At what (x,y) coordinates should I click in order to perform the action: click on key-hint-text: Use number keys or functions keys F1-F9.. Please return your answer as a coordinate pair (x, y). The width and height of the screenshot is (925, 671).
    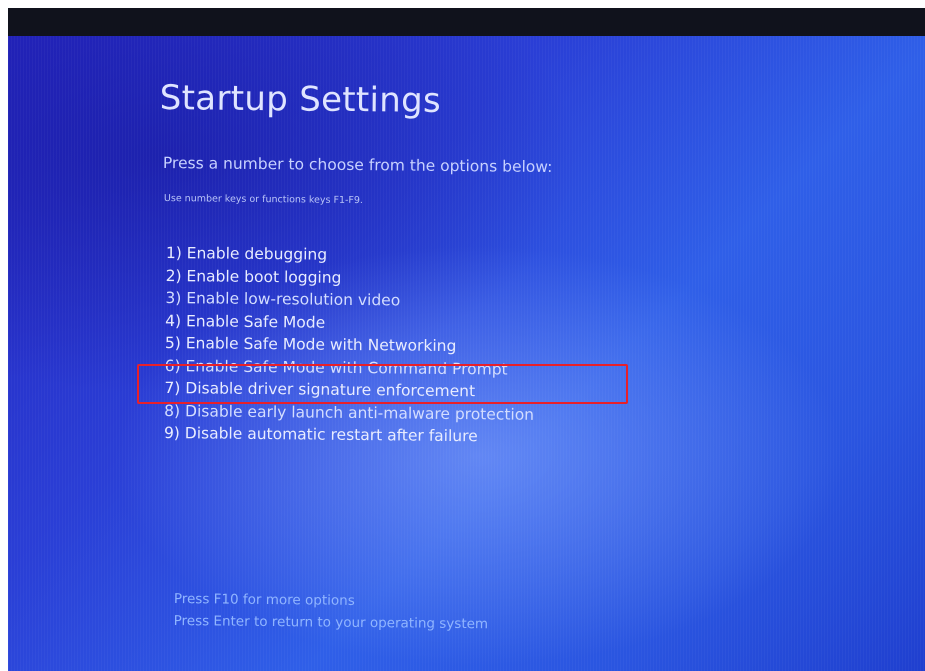
    Looking at the image, I should click on (263, 200).